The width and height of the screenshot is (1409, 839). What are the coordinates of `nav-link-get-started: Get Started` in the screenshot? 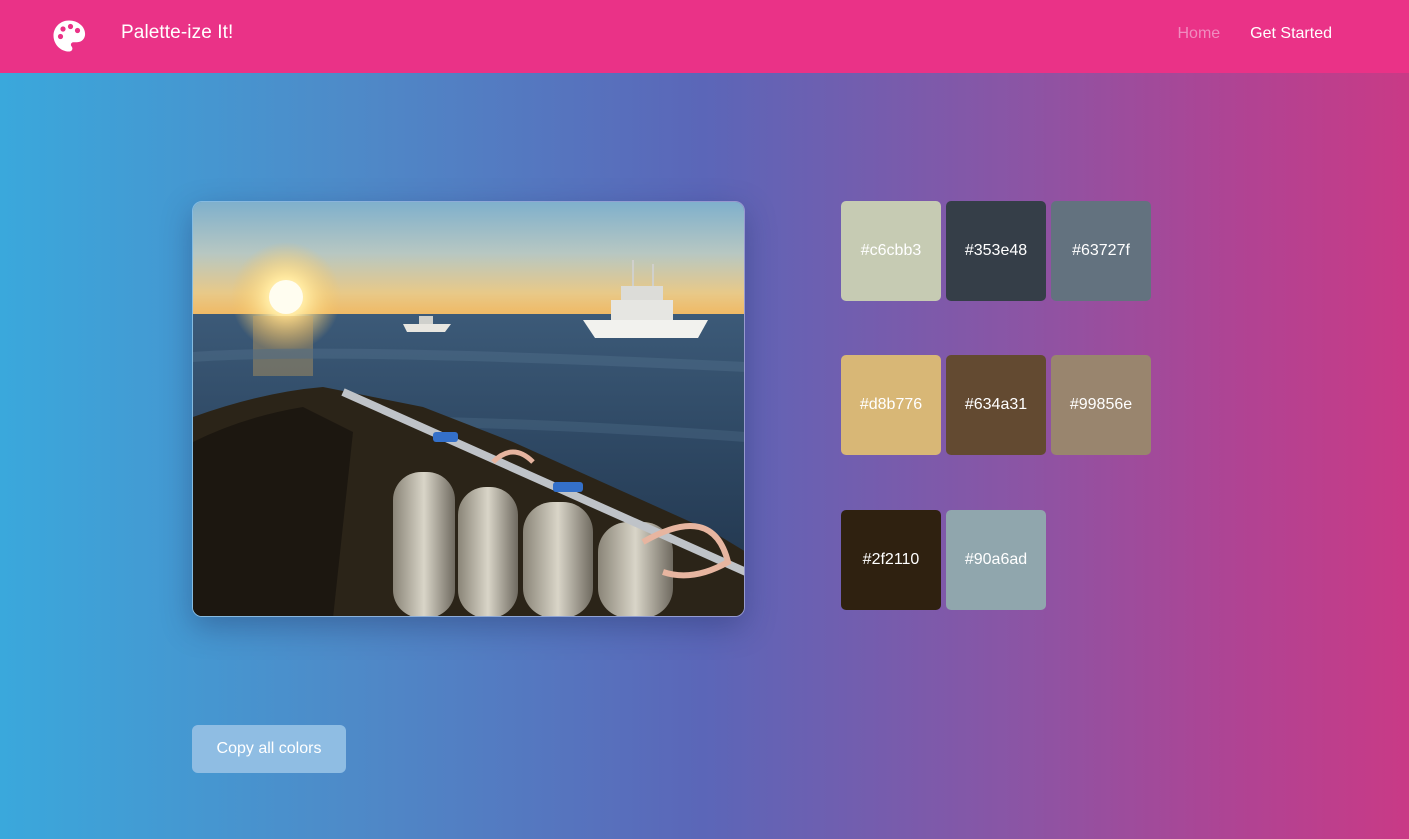 It's located at (1291, 34).